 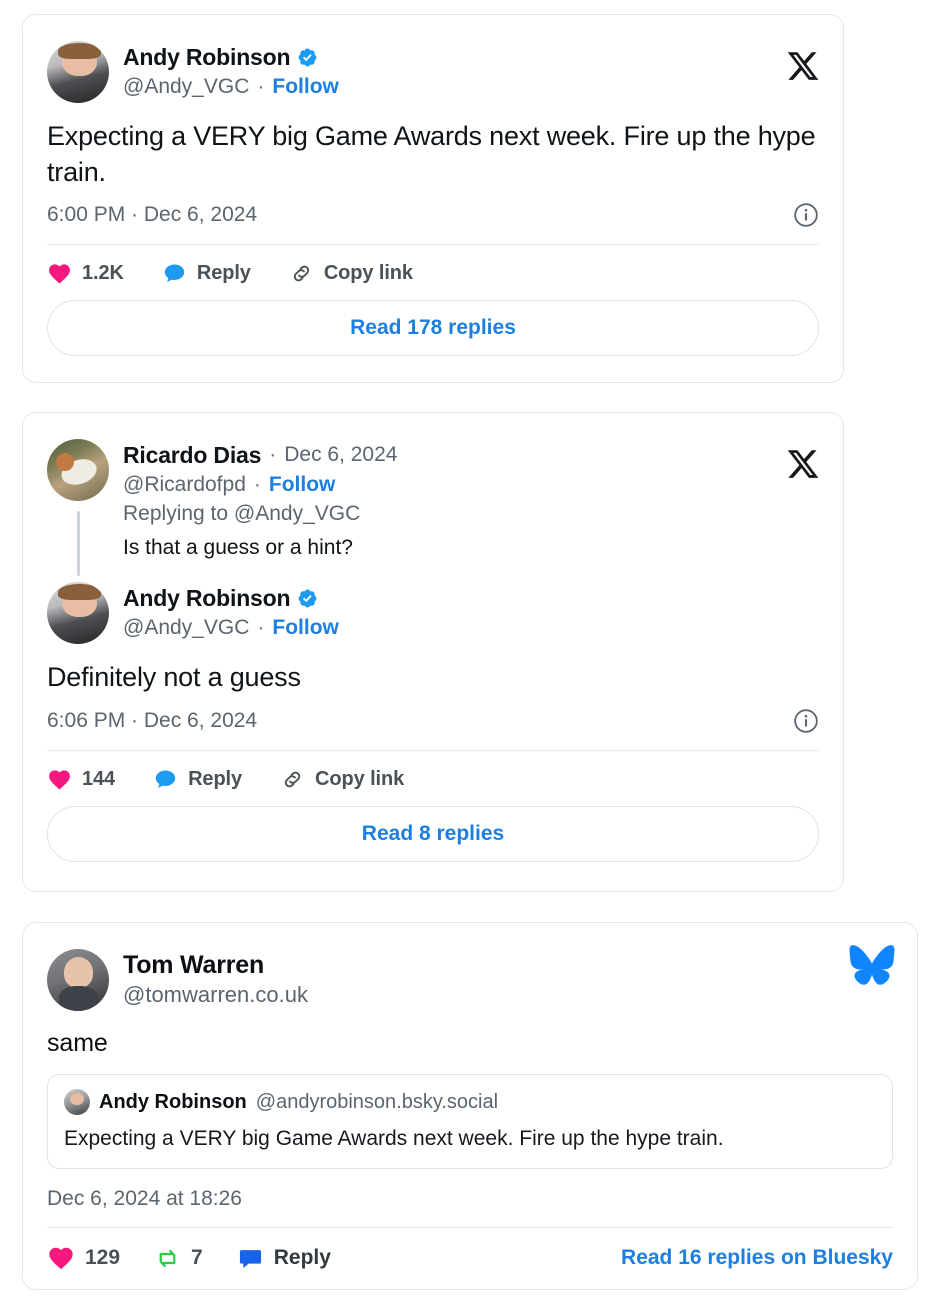 What do you see at coordinates (377, 1101) in the screenshot?
I see `quoted-author-handle: @andyrobinson.bsky.social` at bounding box center [377, 1101].